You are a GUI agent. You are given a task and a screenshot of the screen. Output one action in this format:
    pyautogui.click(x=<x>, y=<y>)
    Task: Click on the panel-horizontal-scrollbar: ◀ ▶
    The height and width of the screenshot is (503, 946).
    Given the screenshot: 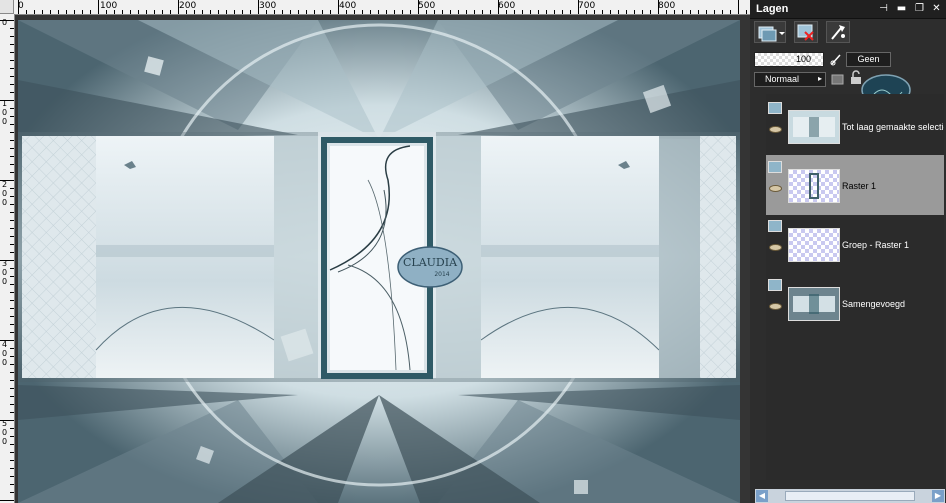 What is the action you would take?
    pyautogui.click(x=850, y=496)
    